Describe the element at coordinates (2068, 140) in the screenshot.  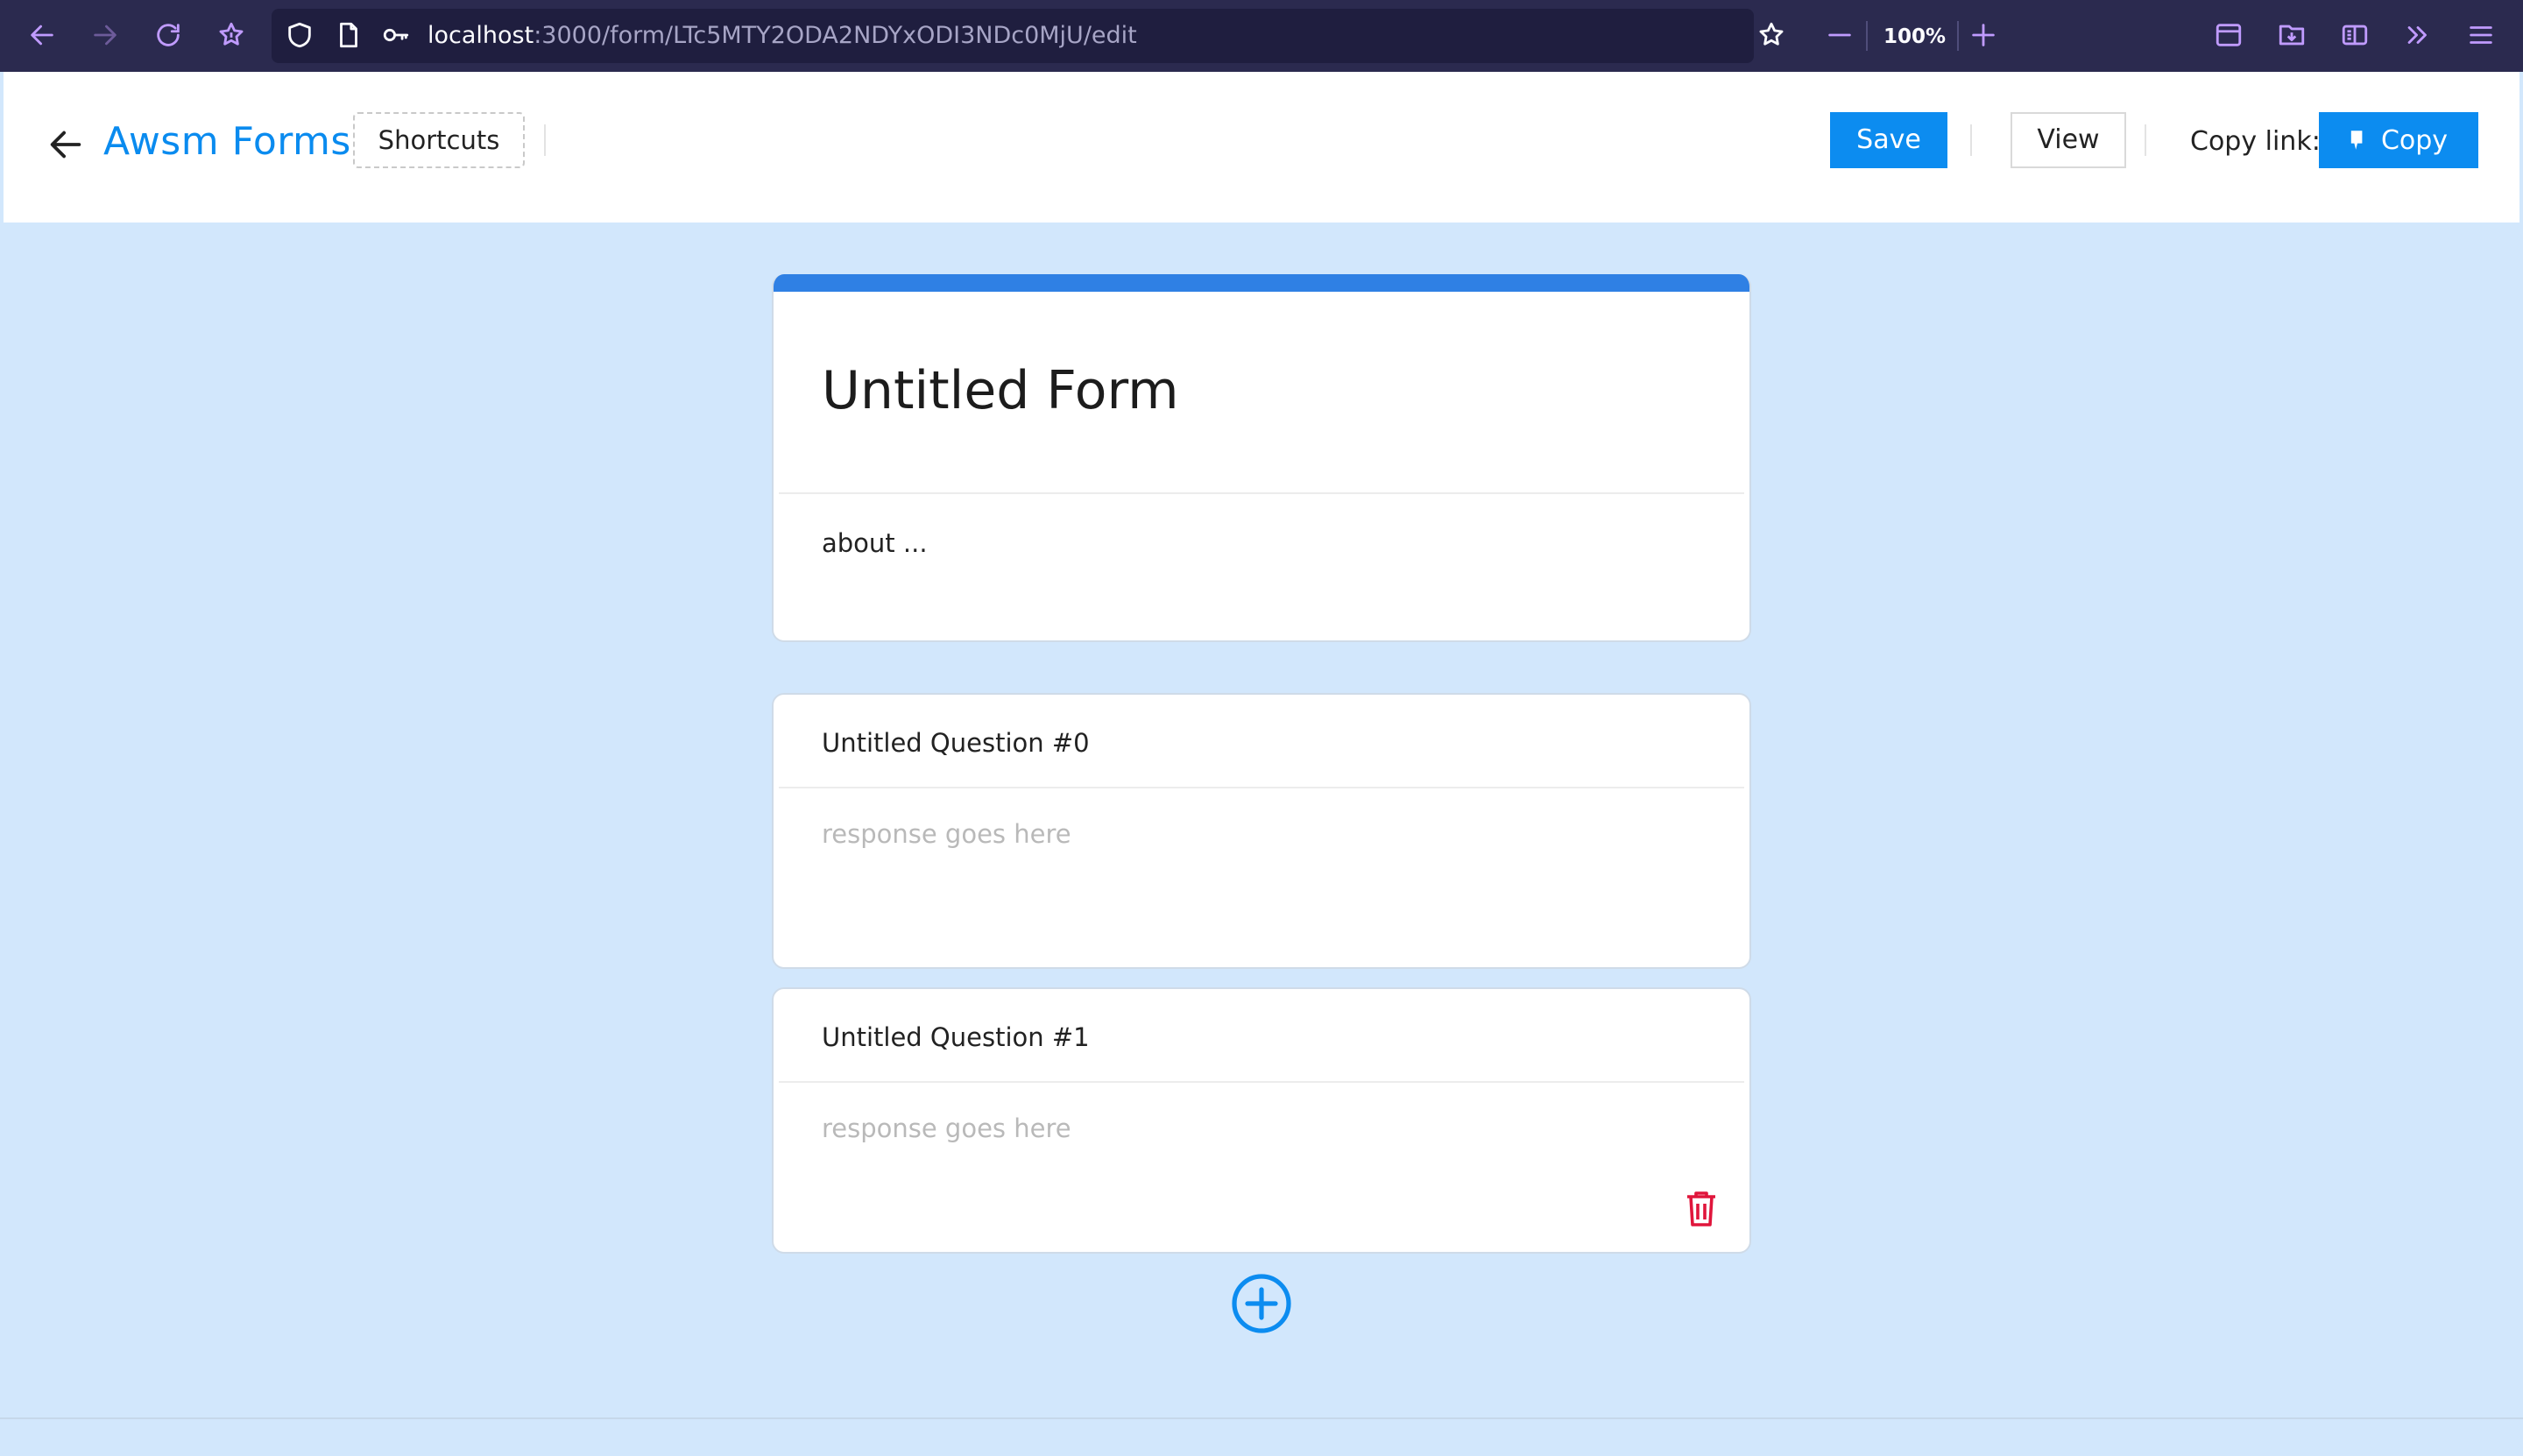
I see `view-button: View` at that location.